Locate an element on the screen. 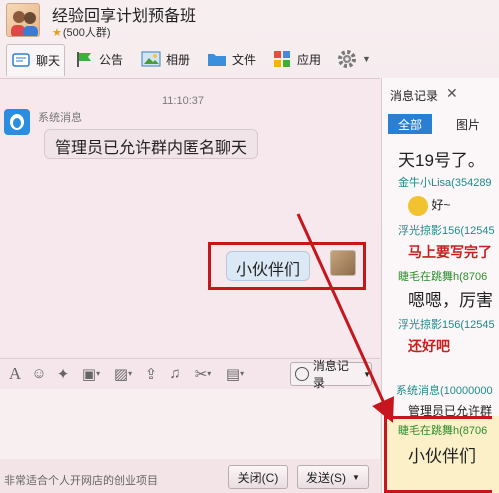 This screenshot has height=493, width=499. member-count: ★(500人群) is located at coordinates (81, 32).